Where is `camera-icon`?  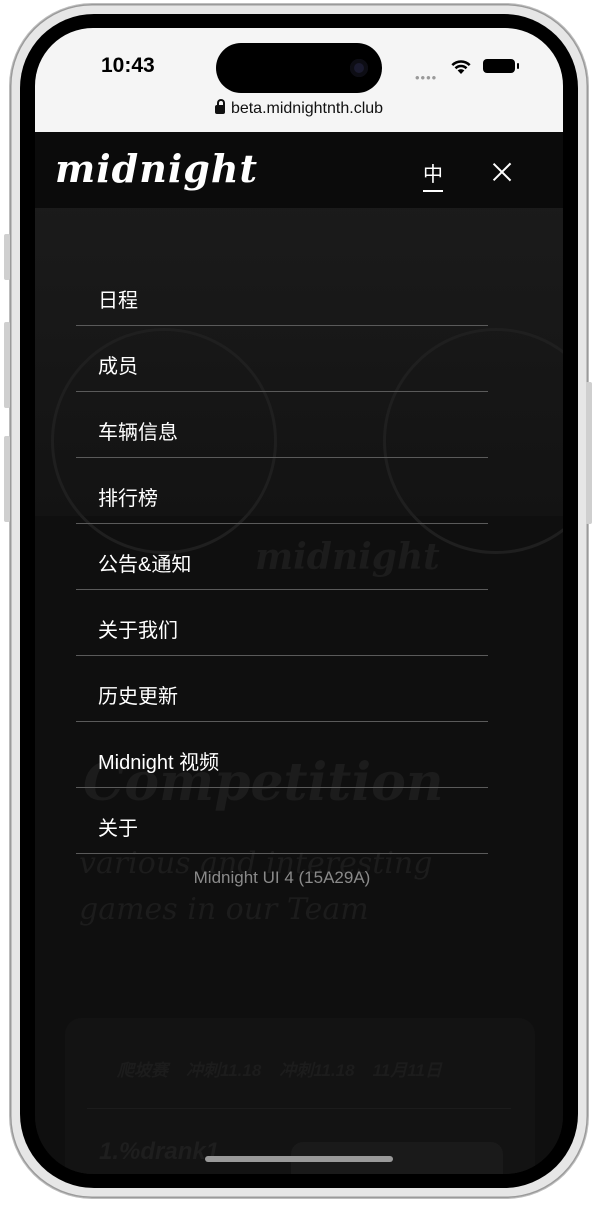
camera-icon is located at coordinates (359, 68).